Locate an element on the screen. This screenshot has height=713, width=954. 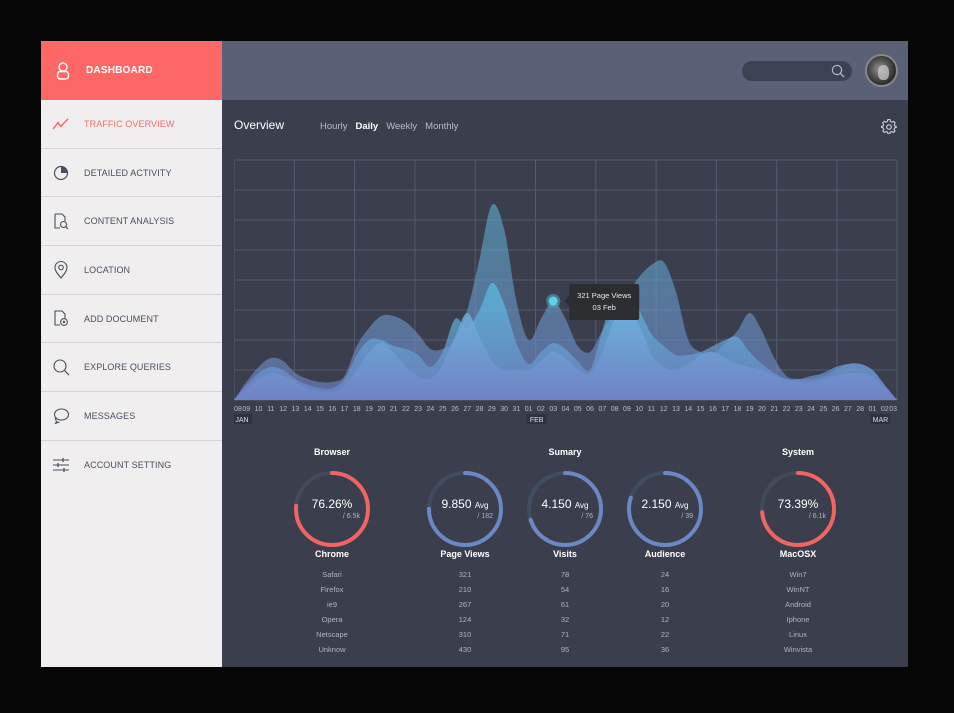
list-item: 61 is located at coordinates (565, 604).